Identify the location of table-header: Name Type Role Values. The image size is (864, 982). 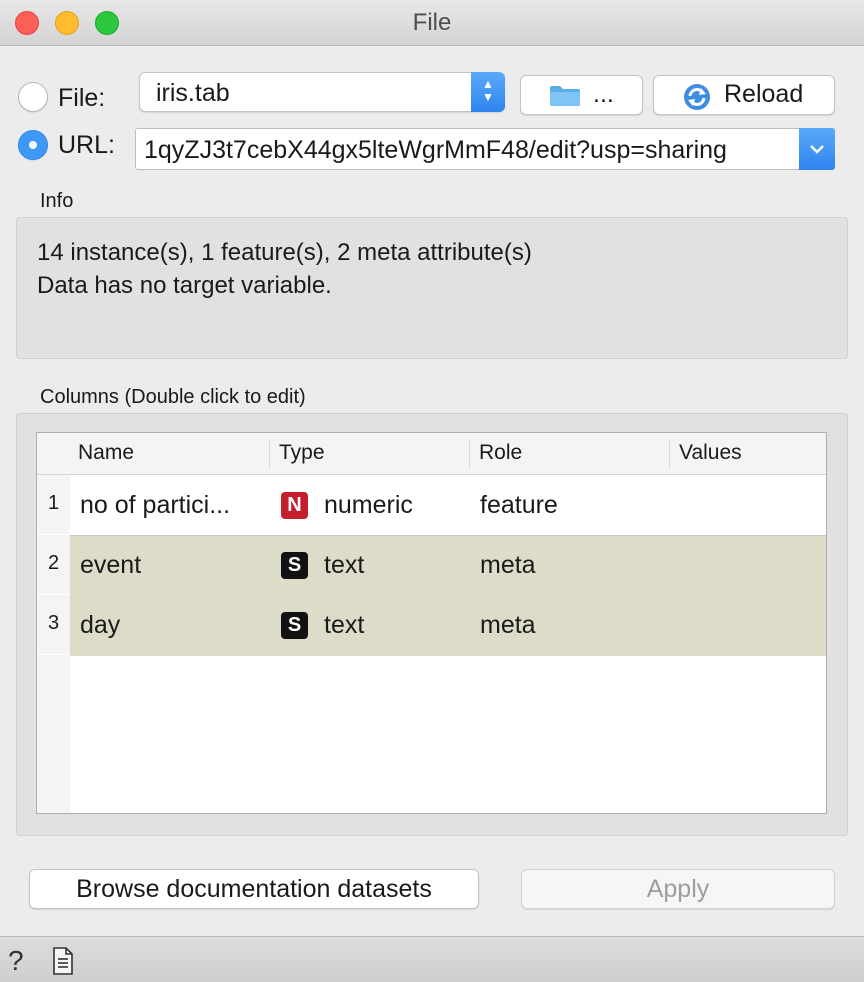
(431, 454).